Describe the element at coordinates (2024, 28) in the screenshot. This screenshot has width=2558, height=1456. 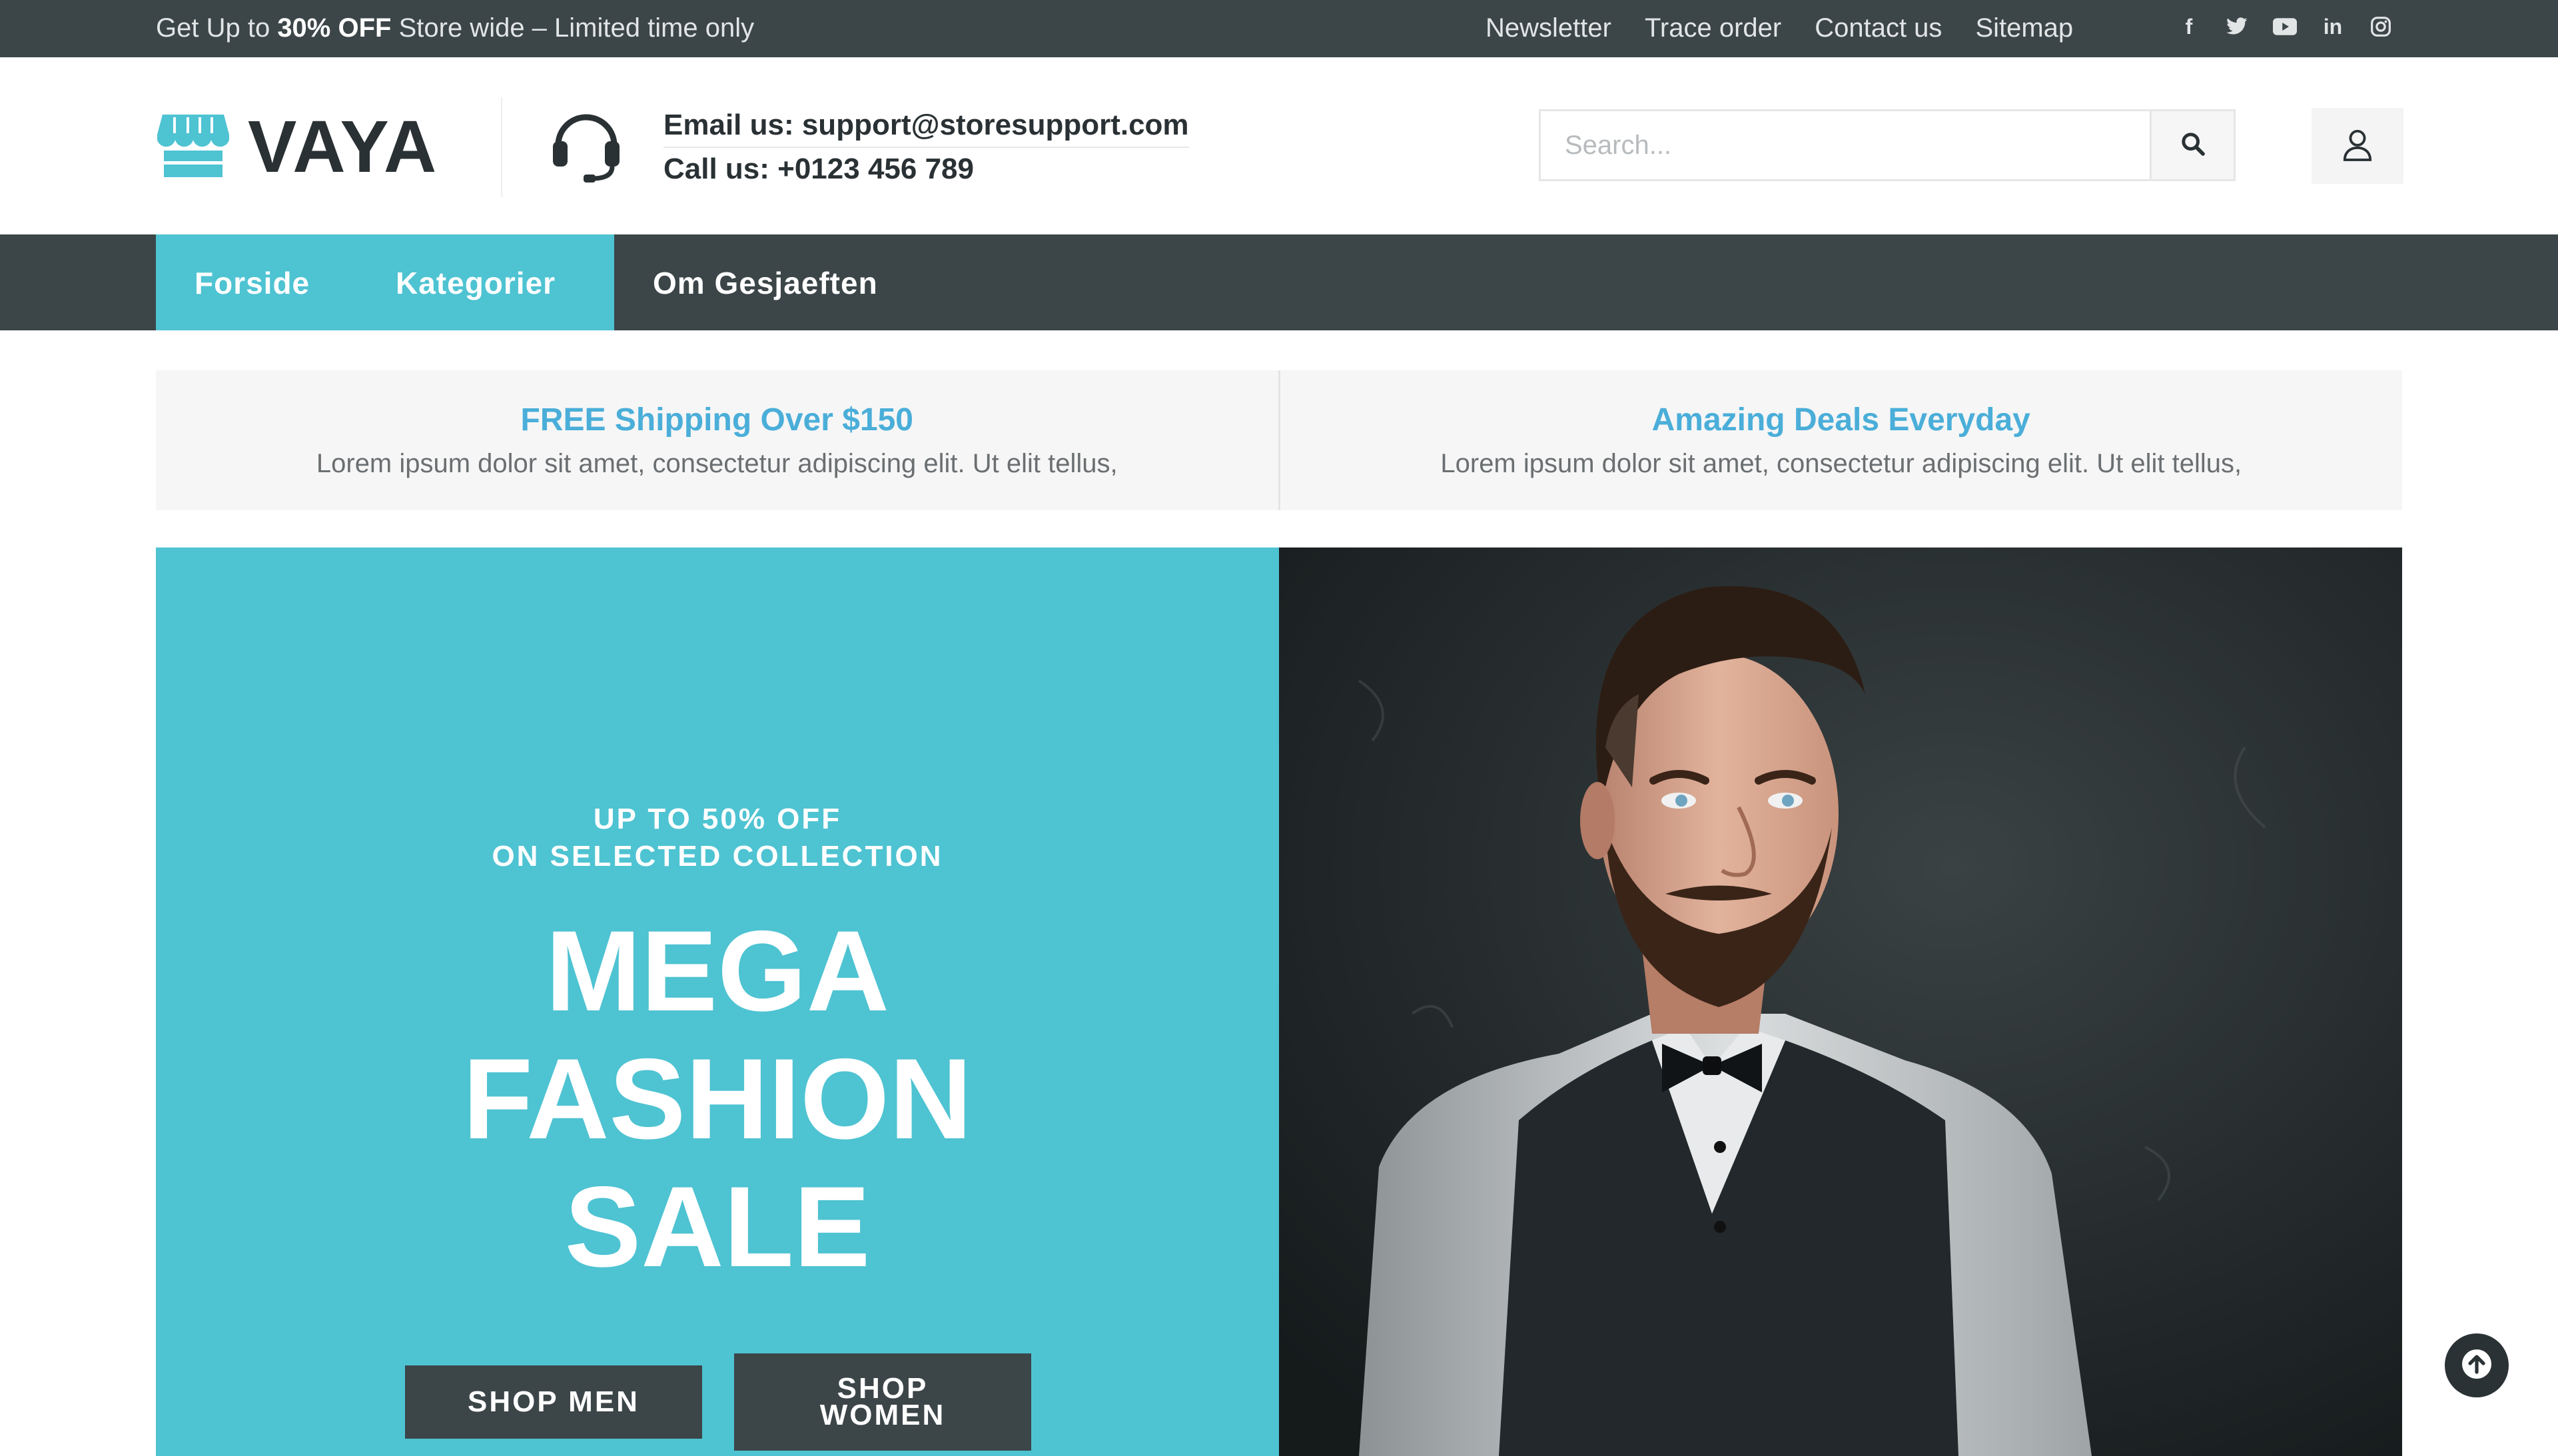
I see `sitemap-link: Sitemap` at that location.